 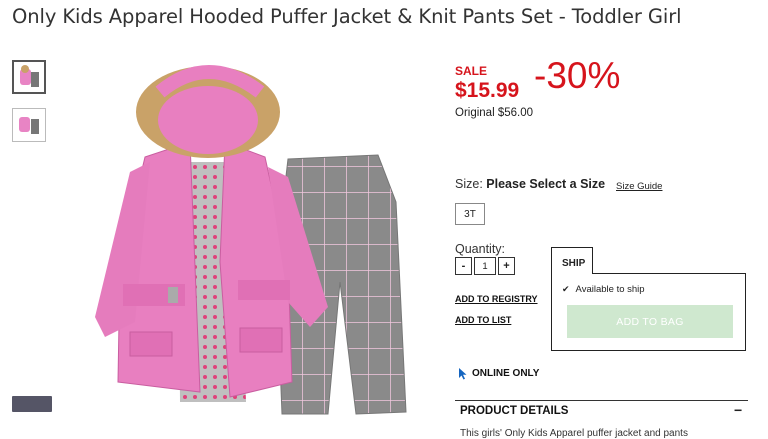 What do you see at coordinates (487, 90) in the screenshot?
I see `sale-price: $15.99` at bounding box center [487, 90].